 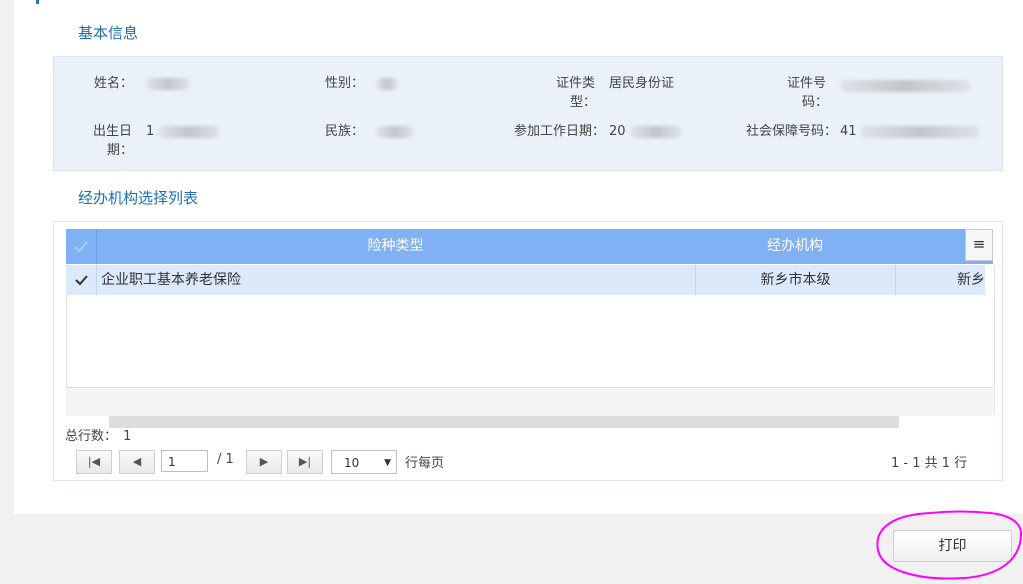 I want to click on birth-value: 1, so click(x=183, y=131).